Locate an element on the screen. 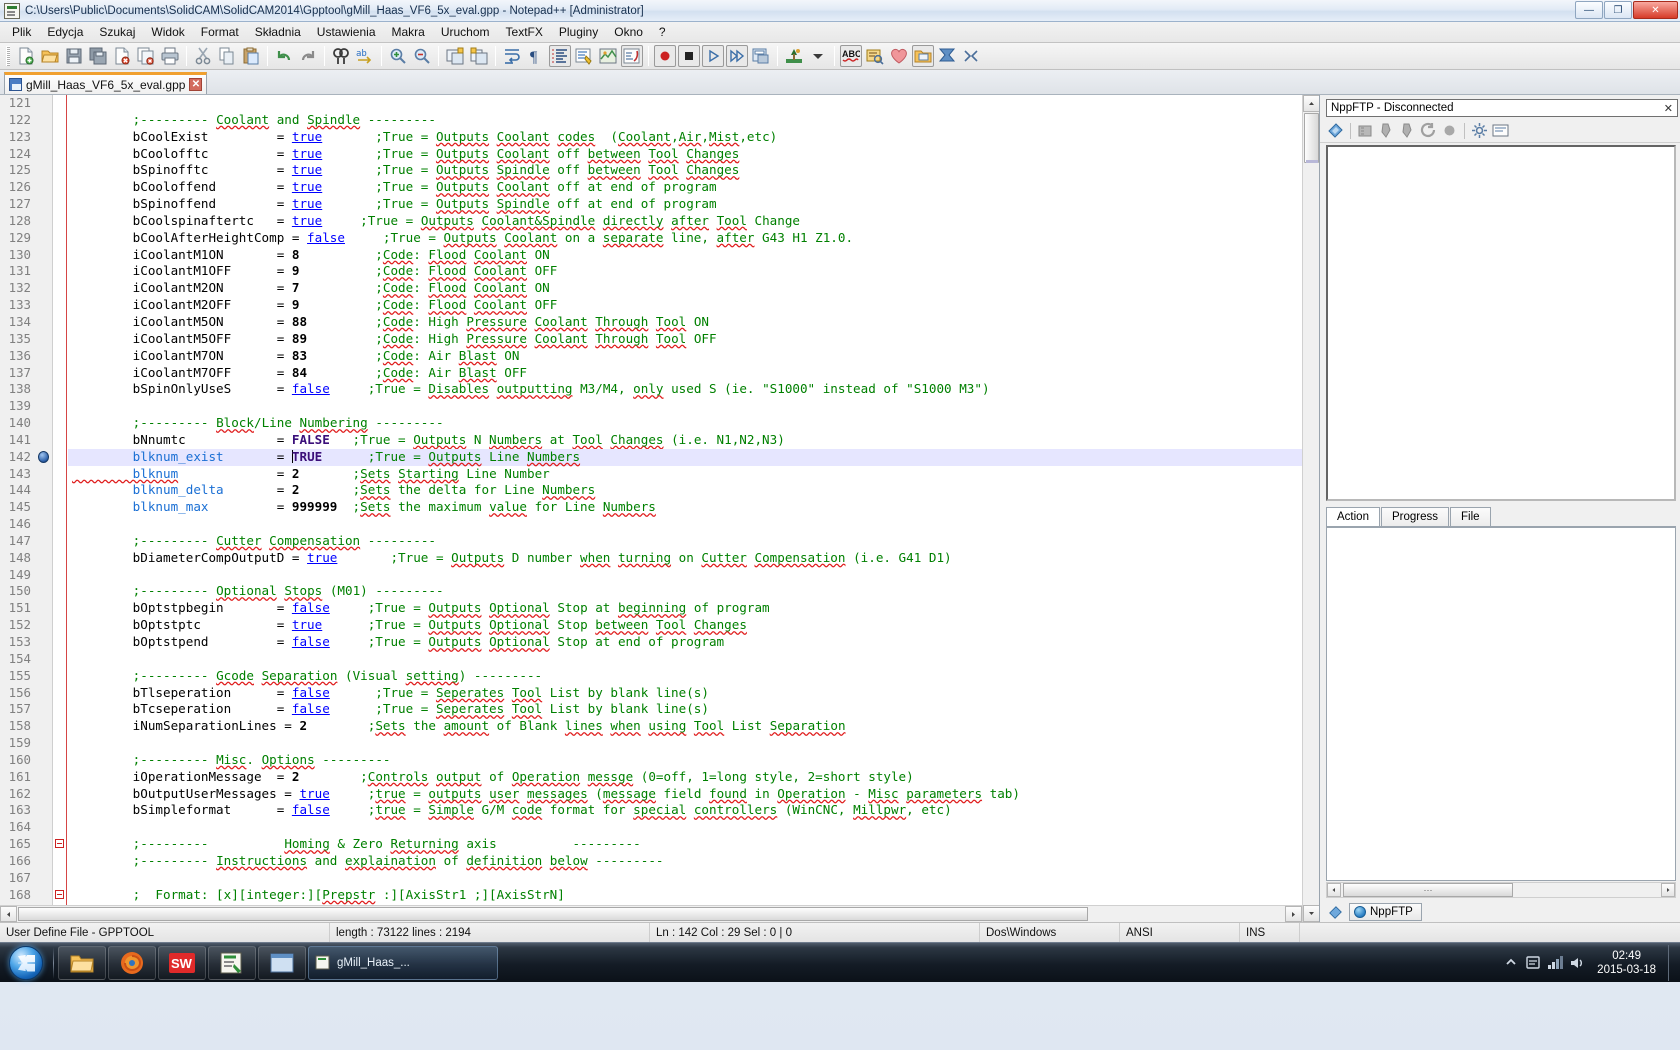 This screenshot has width=1680, height=1050. record-macro-icon is located at coordinates (665, 56).